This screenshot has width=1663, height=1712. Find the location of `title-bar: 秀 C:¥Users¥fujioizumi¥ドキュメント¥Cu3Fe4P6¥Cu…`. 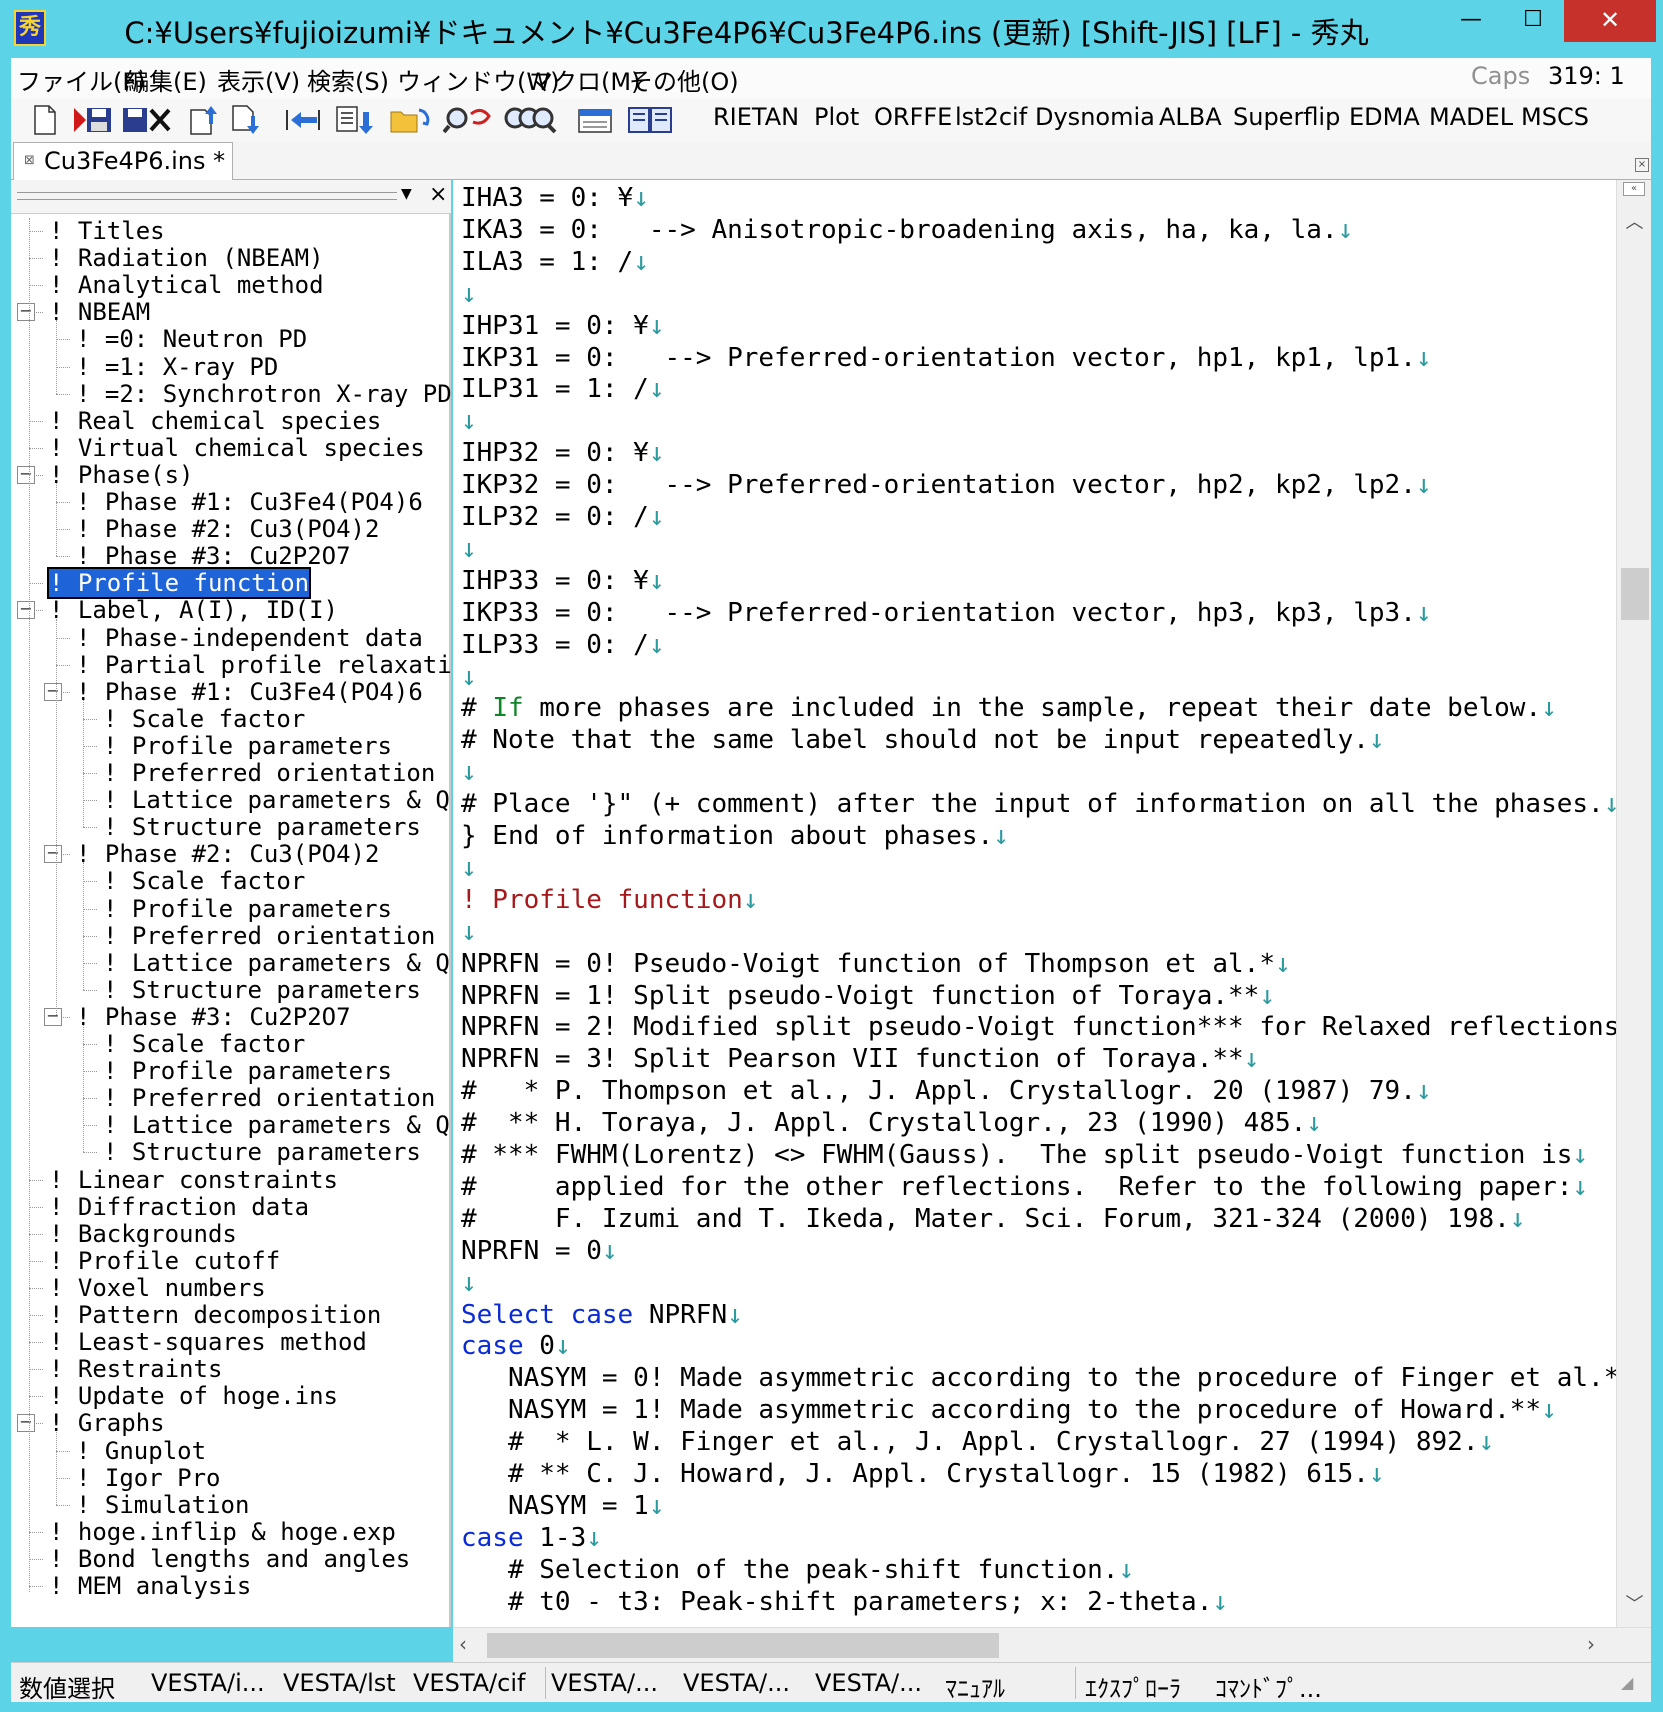

title-bar: 秀 C:¥Users¥fujioizumi¥ドキュメント¥Cu3Fe4P6¥Cu… is located at coordinates (831, 29).